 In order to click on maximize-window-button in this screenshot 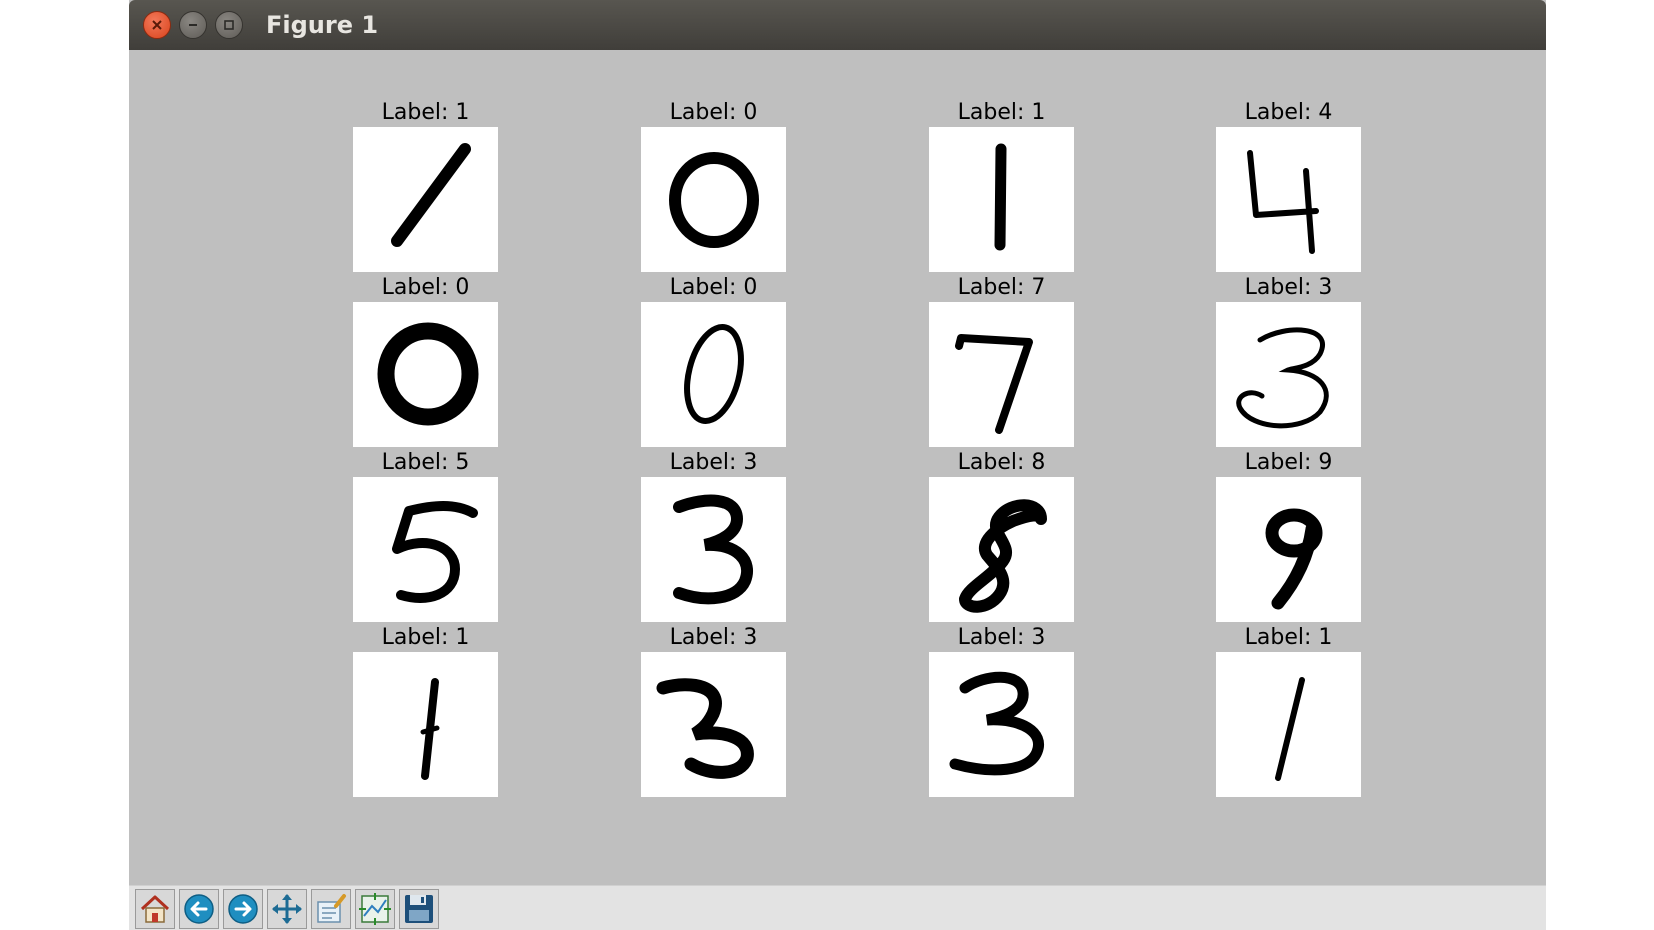, I will do `click(229, 25)`.